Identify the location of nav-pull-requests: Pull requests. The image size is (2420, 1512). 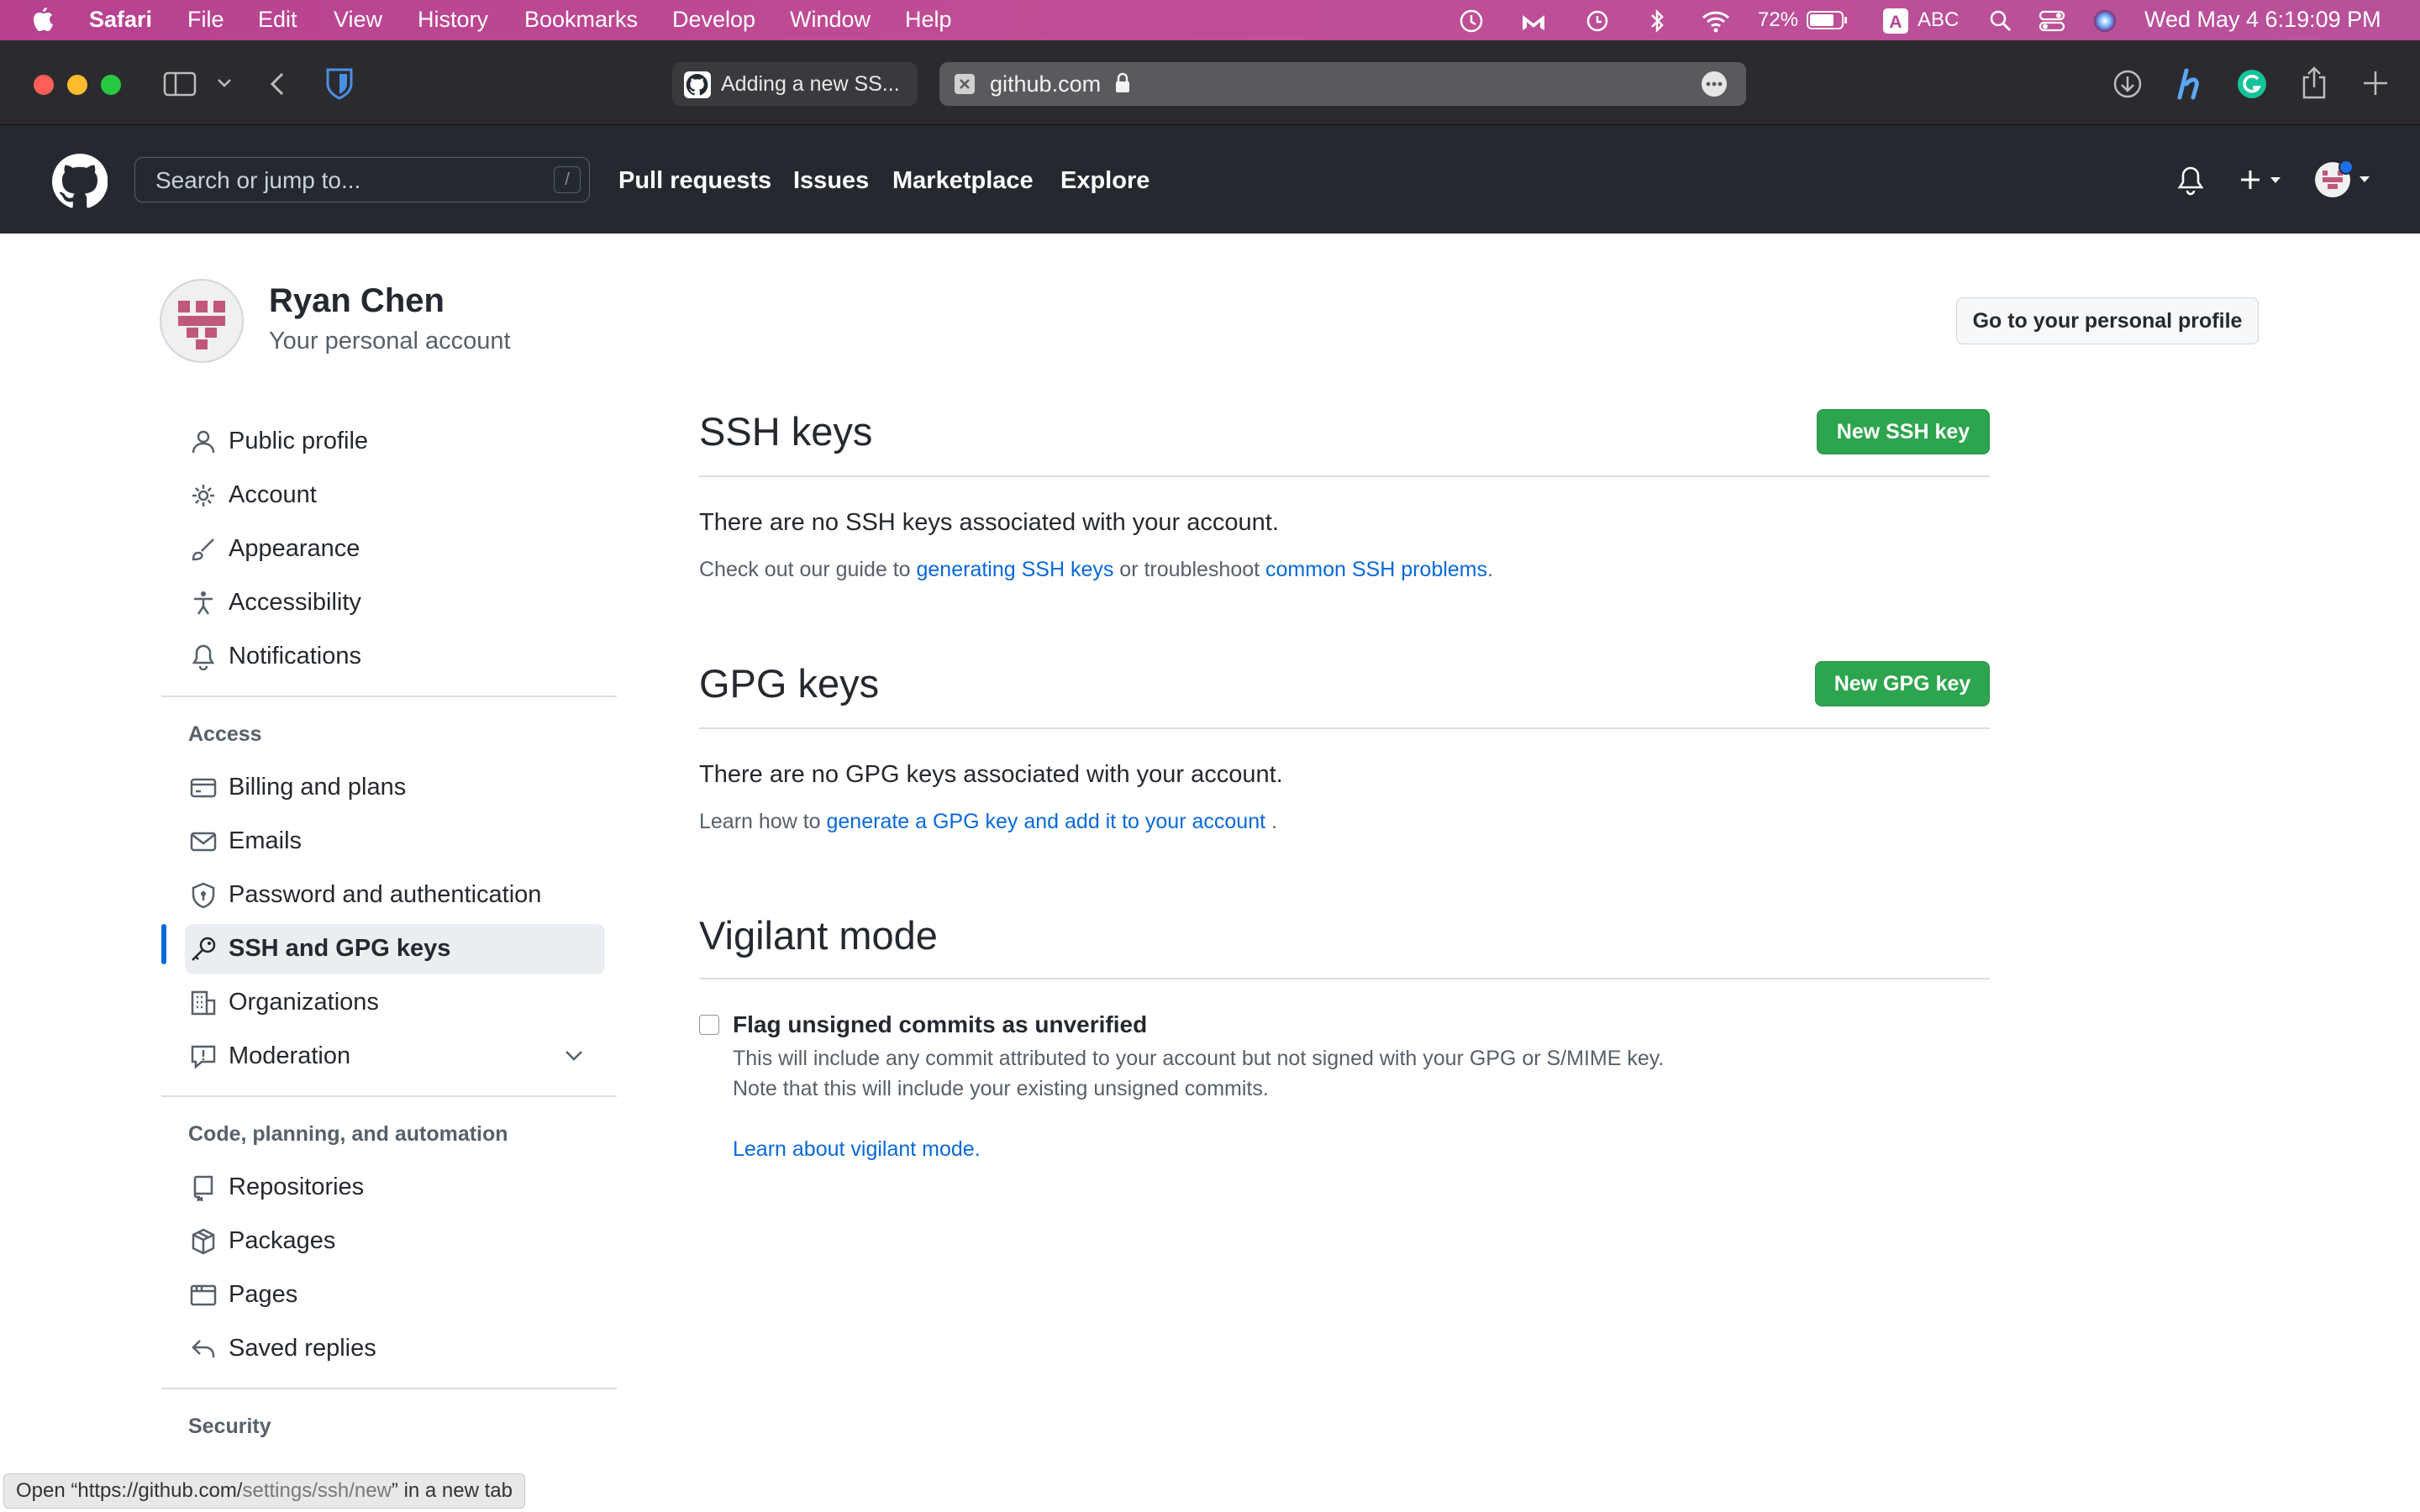
(694, 181).